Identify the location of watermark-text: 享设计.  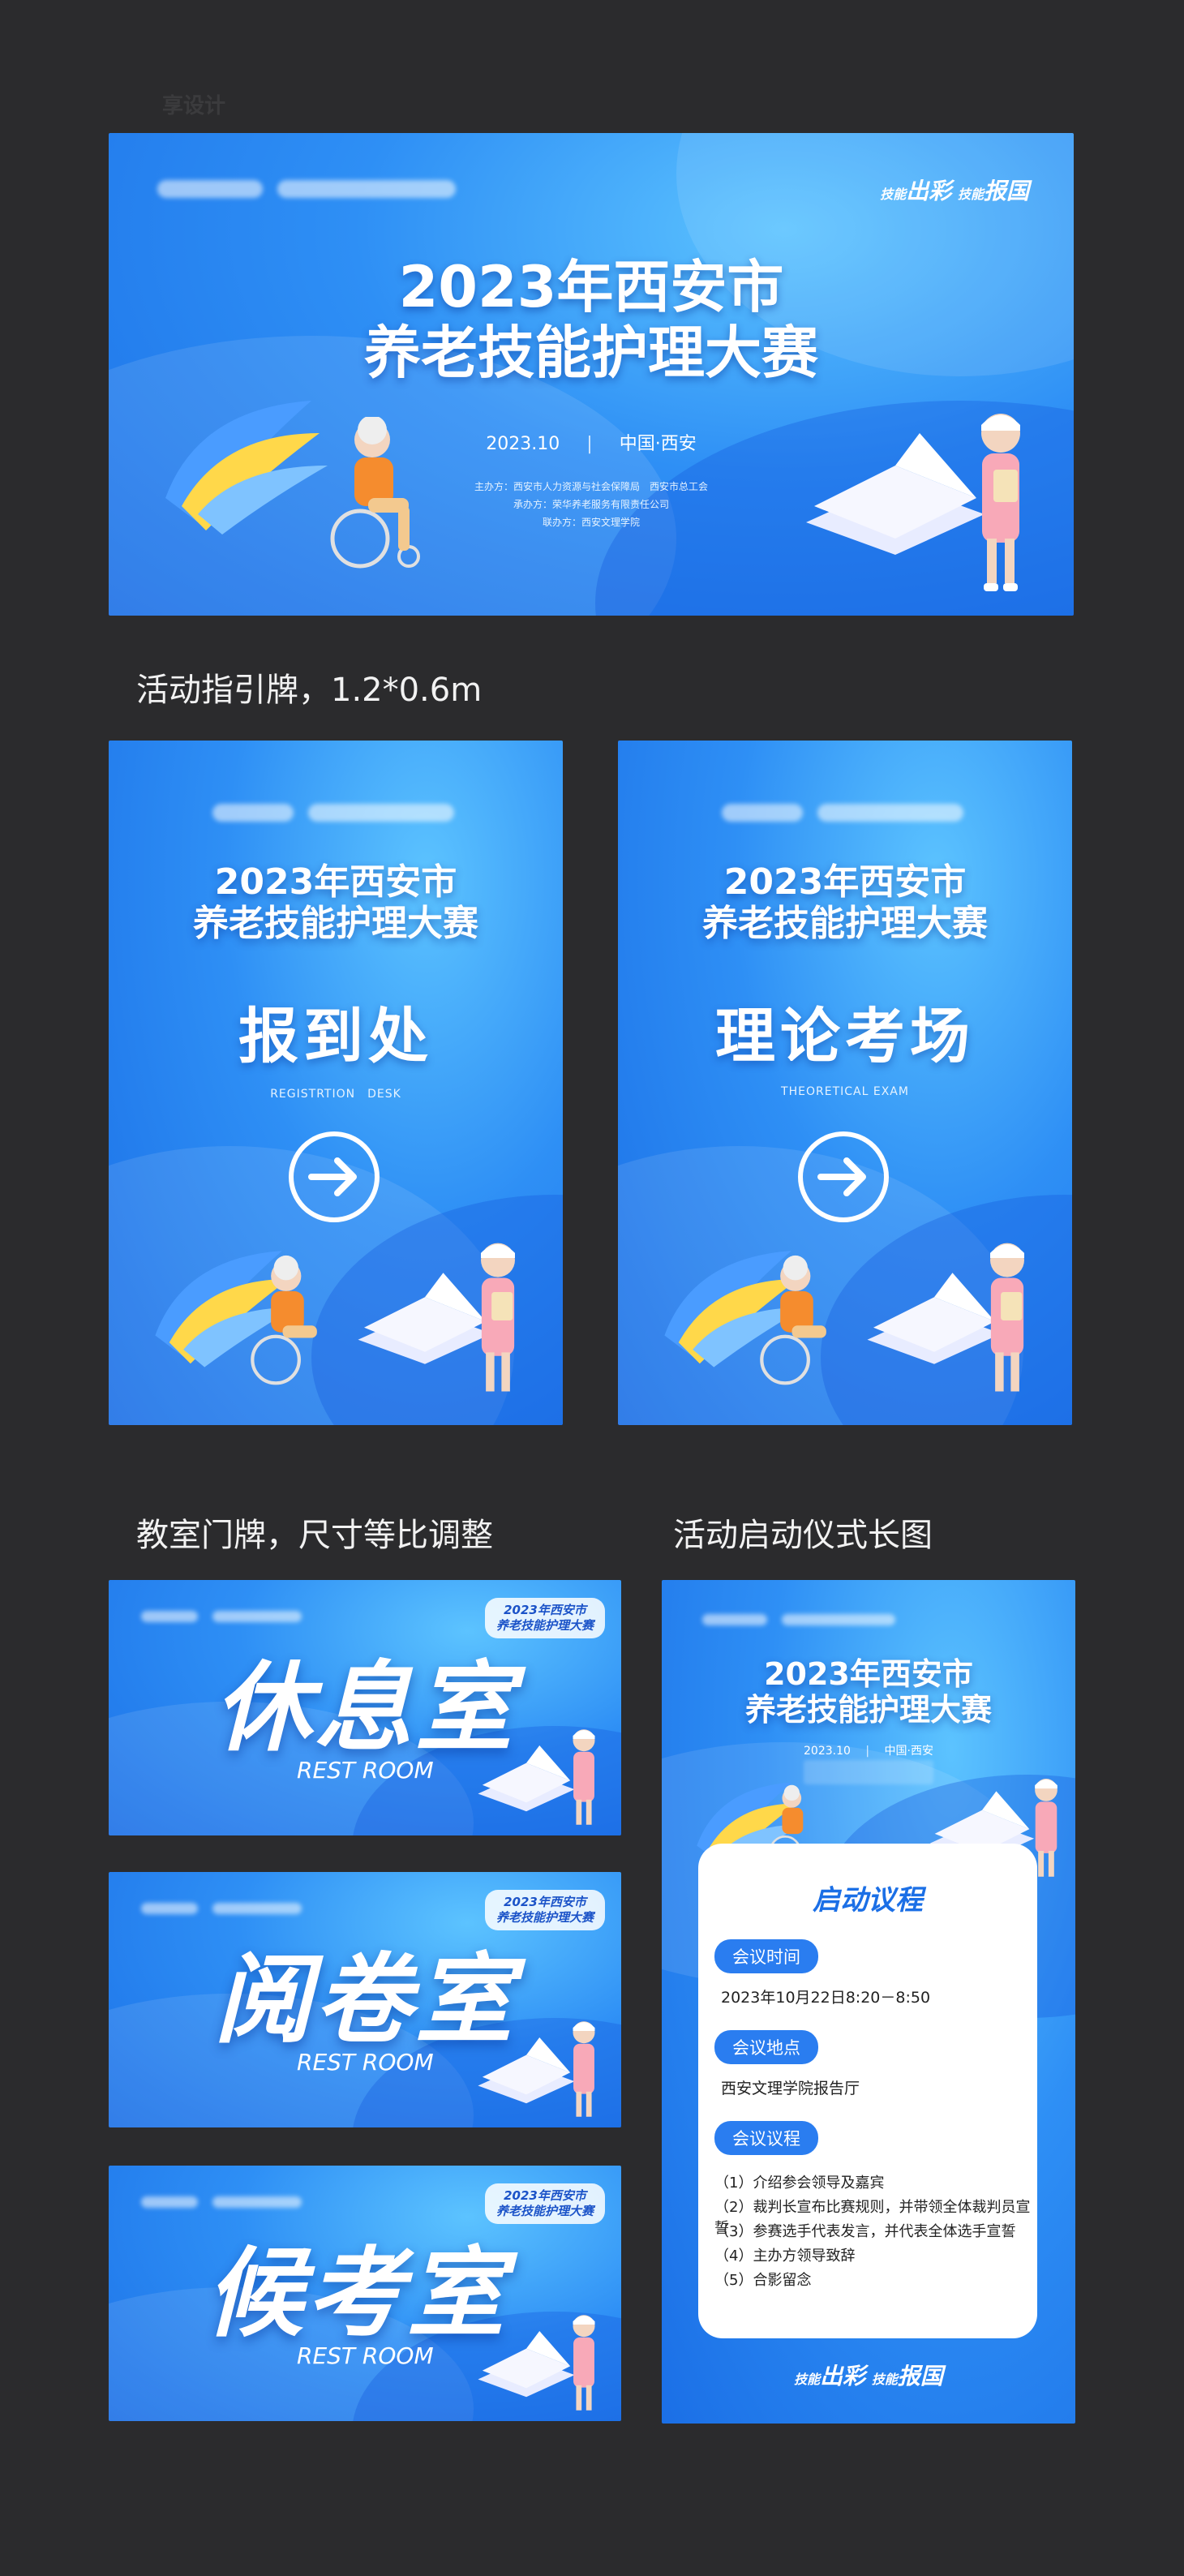
(194, 106).